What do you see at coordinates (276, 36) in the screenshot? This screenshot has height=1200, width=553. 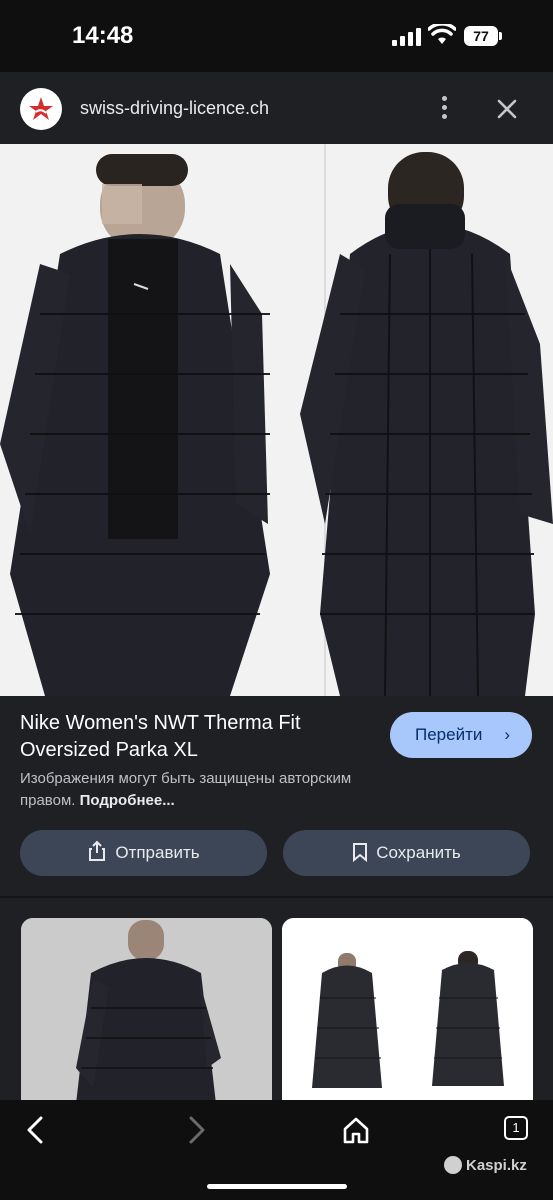 I see `status-bar: 14:48 77` at bounding box center [276, 36].